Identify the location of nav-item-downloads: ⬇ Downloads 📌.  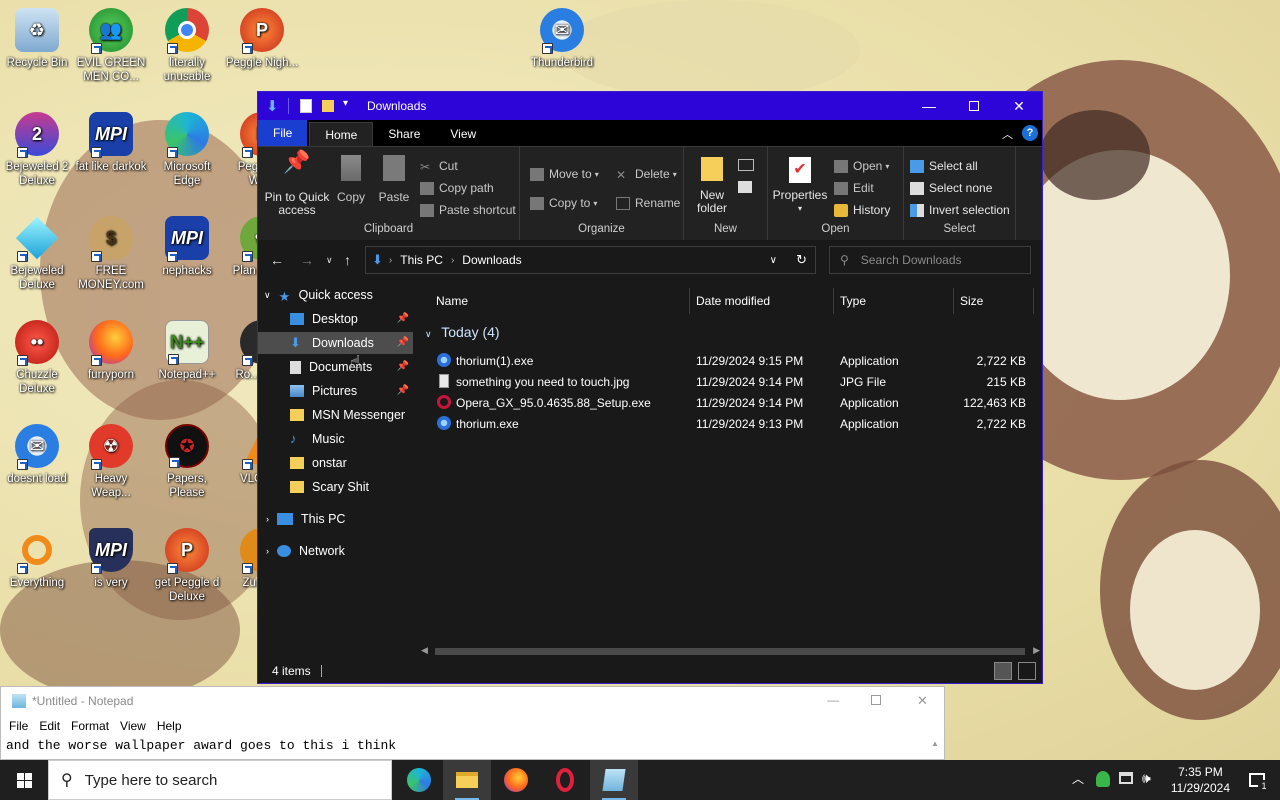
(335, 343).